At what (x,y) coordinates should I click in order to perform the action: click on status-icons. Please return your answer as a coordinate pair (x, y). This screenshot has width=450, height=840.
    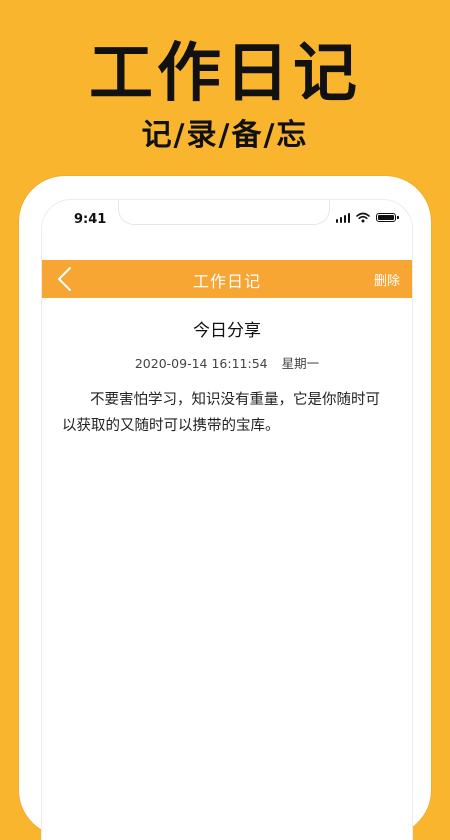
    Looking at the image, I should click on (367, 217).